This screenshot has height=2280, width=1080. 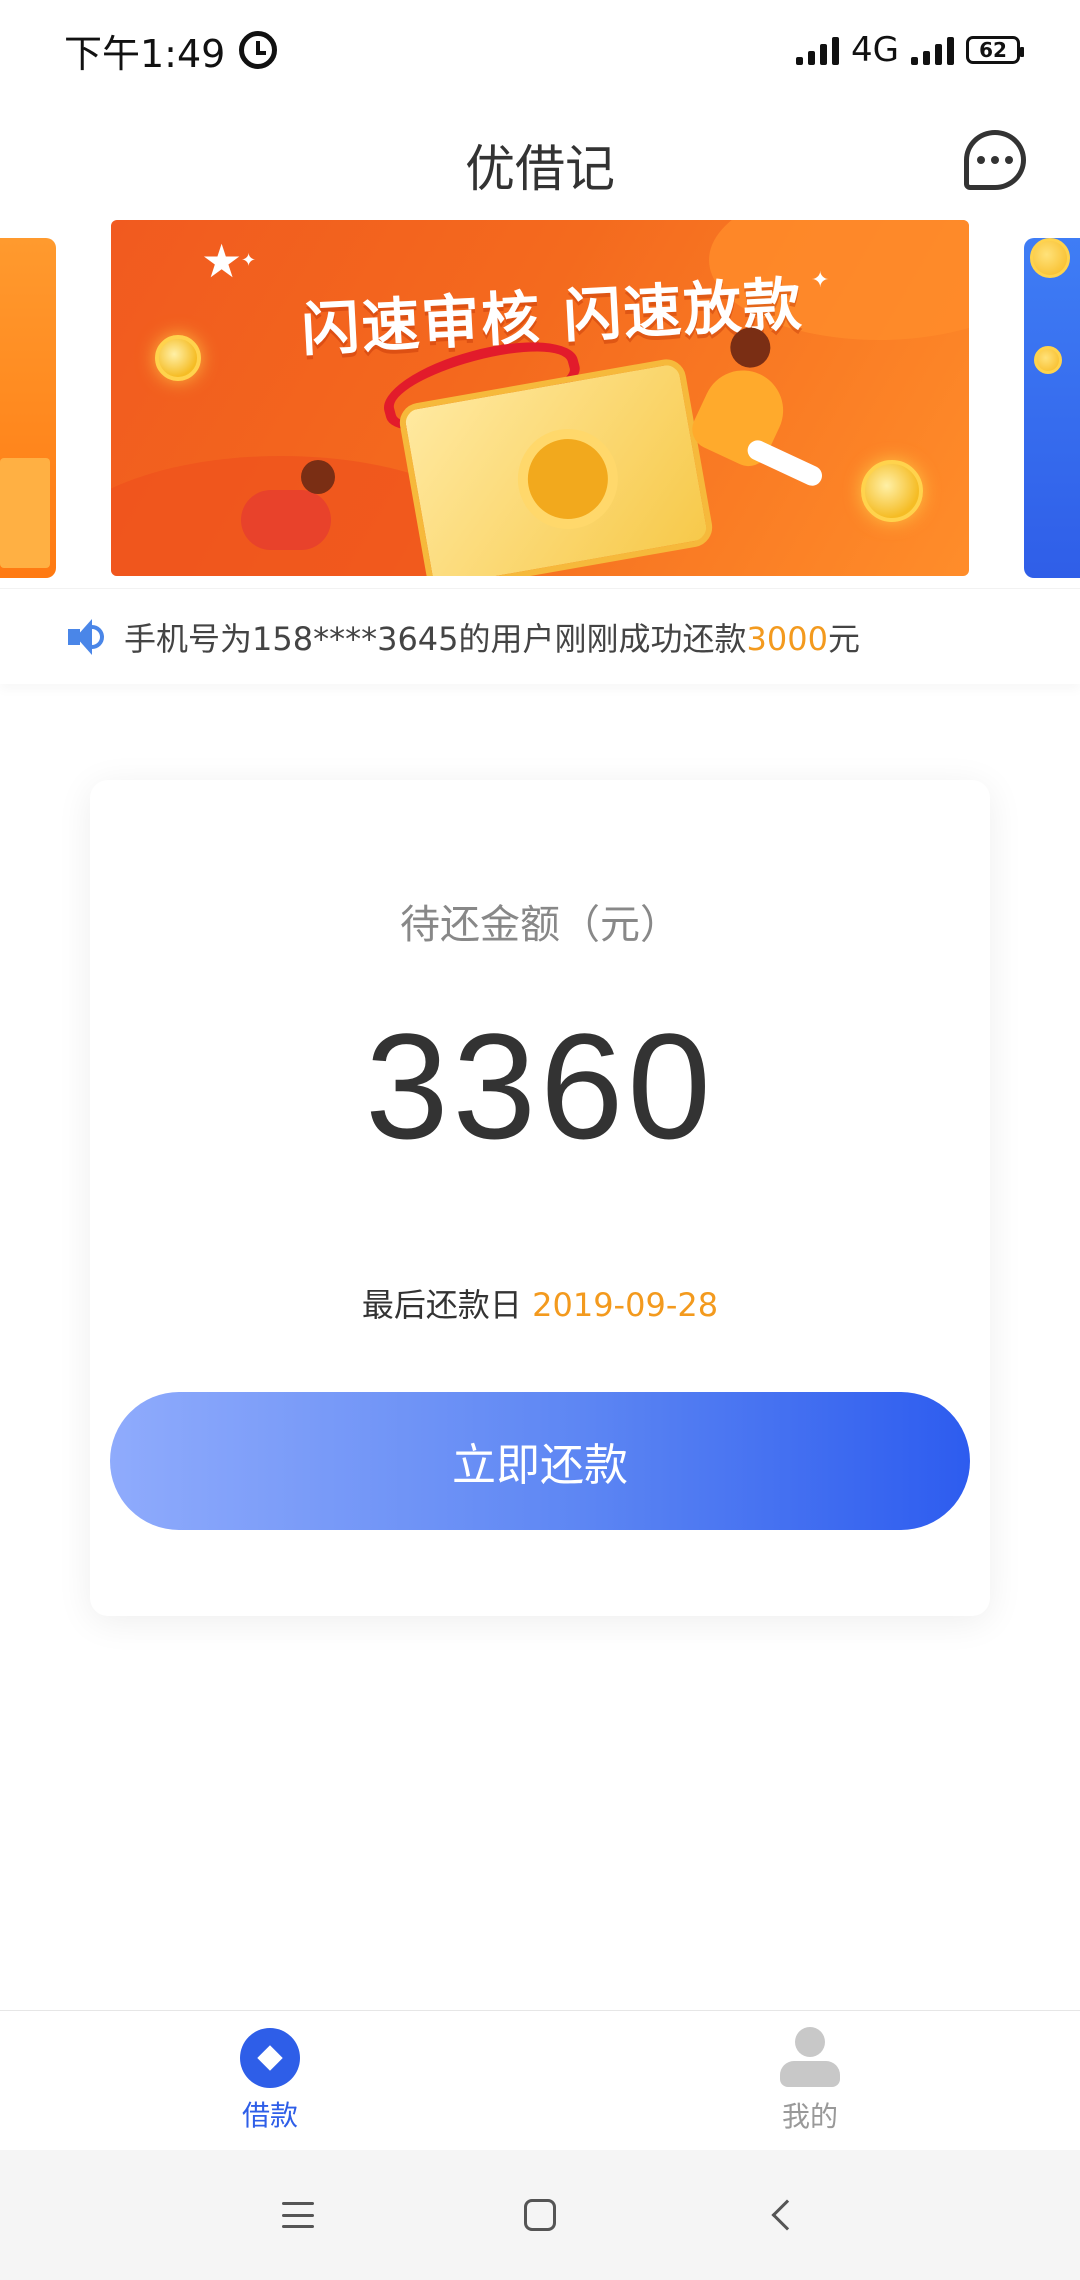 I want to click on back-icon, so click(x=787, y=2215).